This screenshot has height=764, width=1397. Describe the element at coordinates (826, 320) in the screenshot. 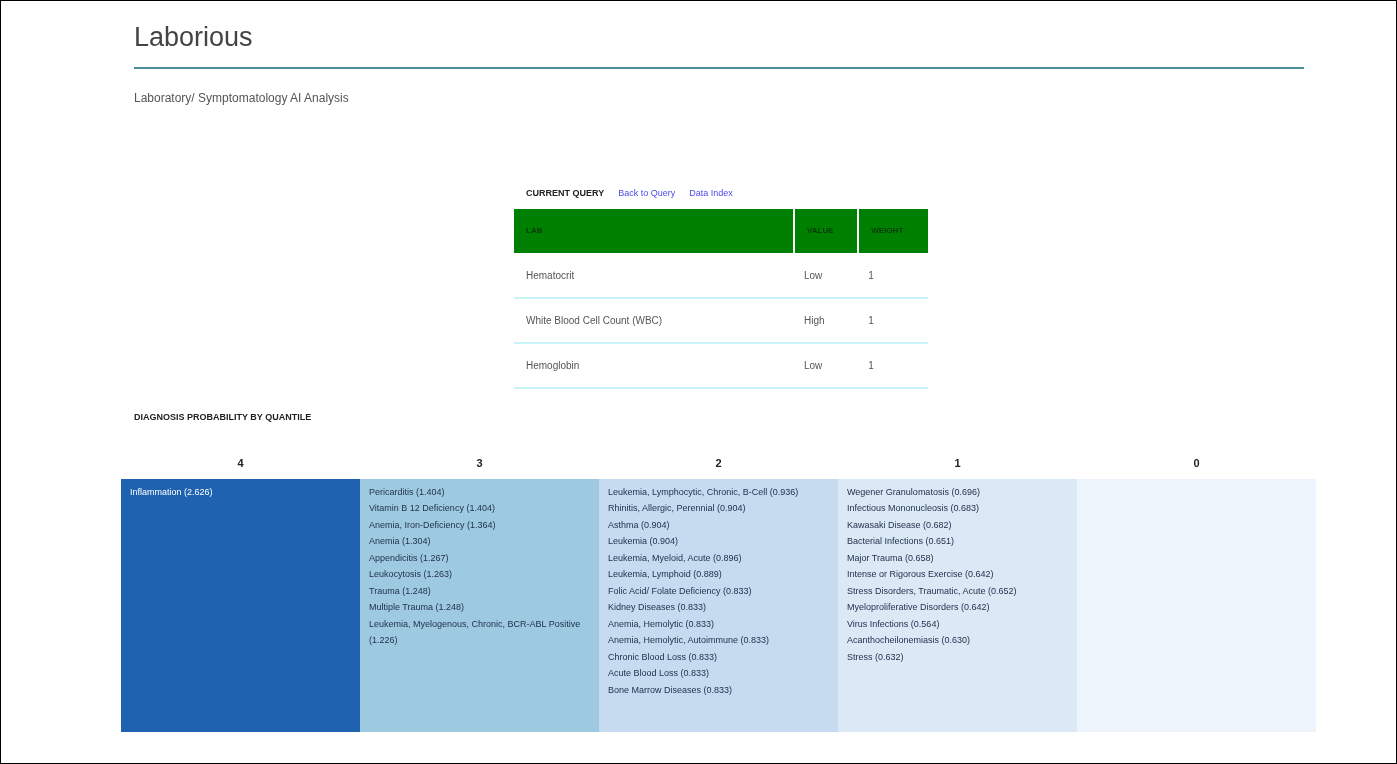

I see `table-cell: High` at that location.